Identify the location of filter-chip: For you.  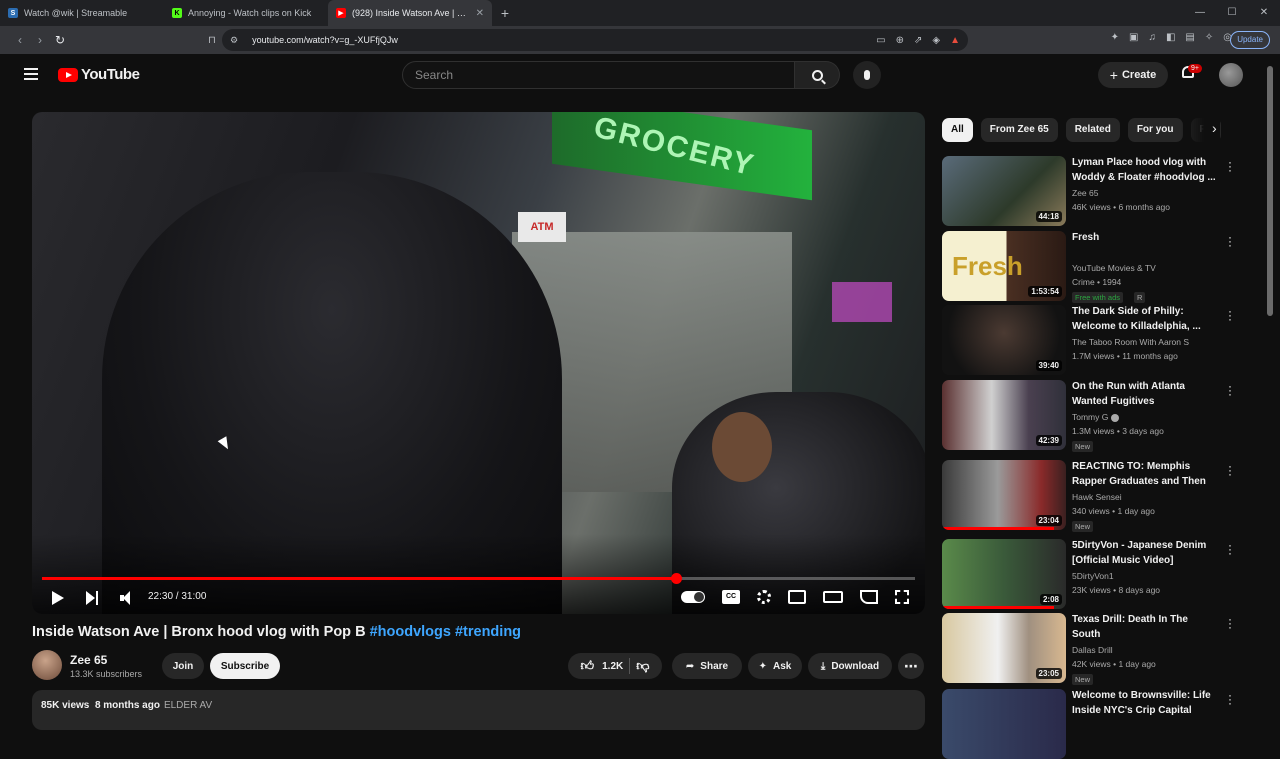
(1155, 130).